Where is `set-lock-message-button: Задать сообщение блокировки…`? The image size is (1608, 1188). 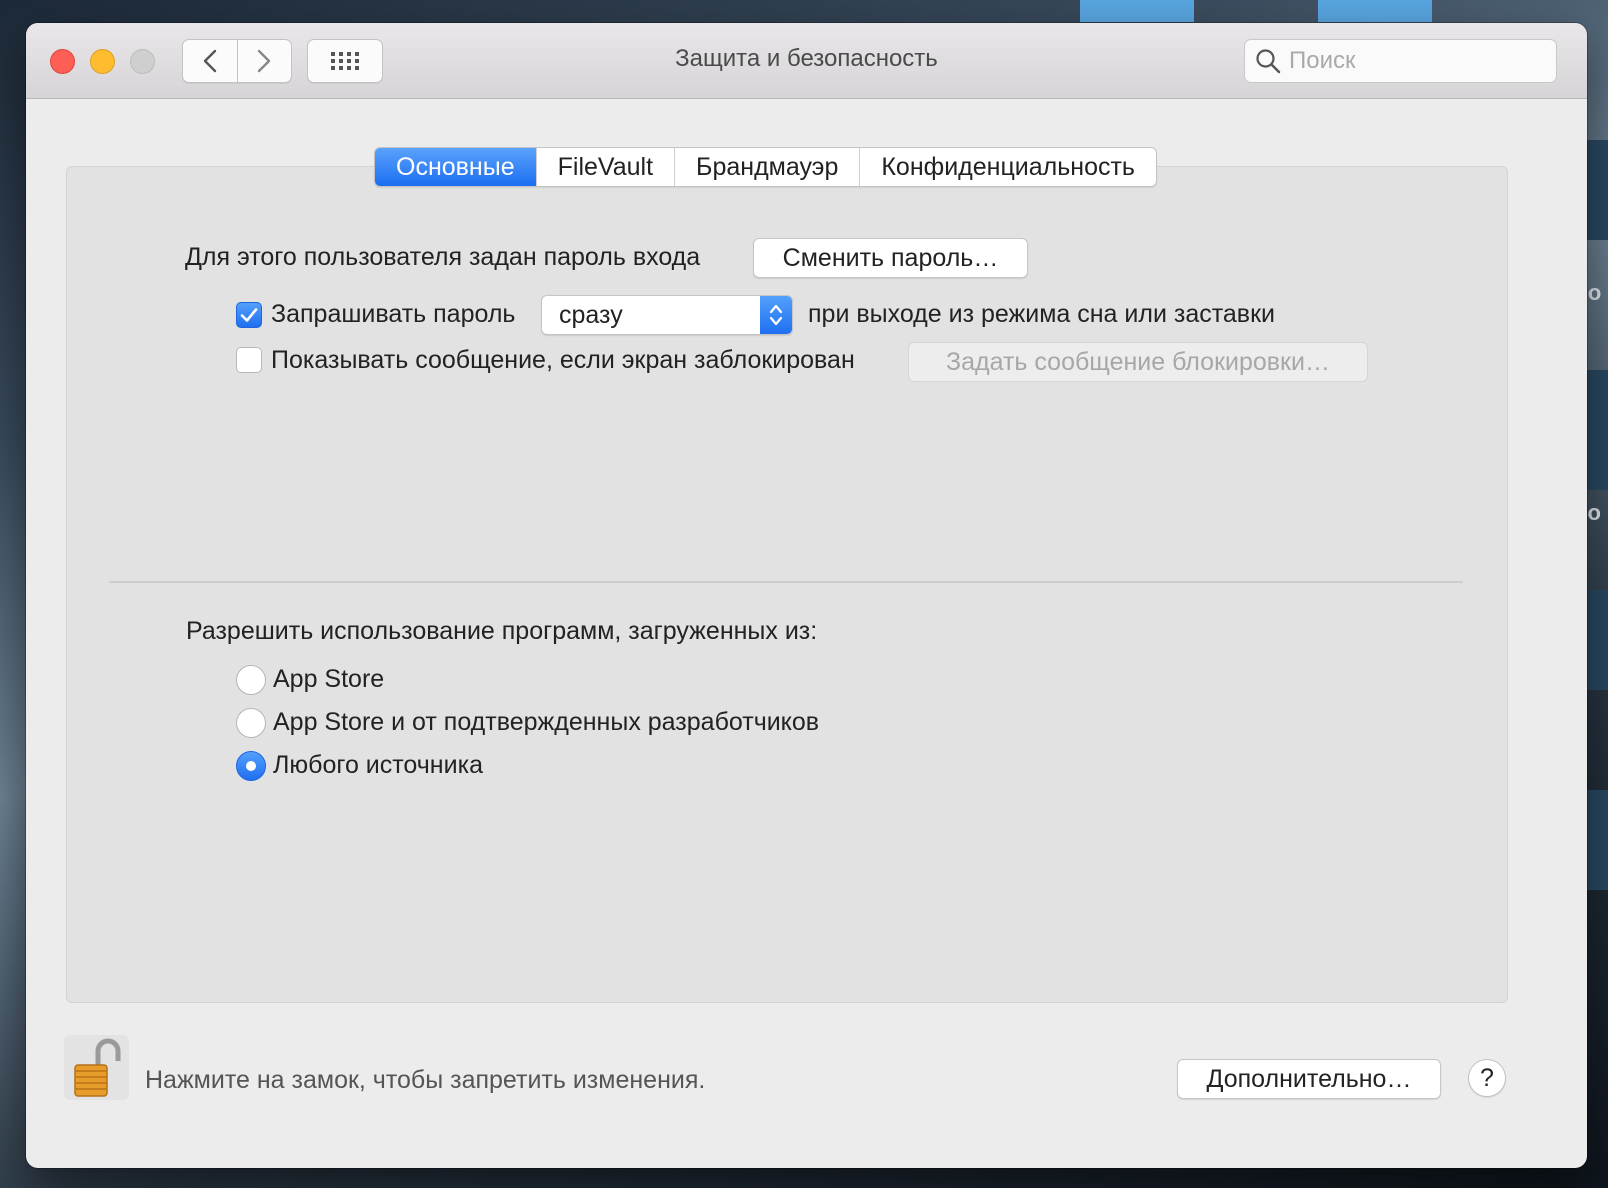
set-lock-message-button: Задать сообщение блокировки… is located at coordinates (1138, 362).